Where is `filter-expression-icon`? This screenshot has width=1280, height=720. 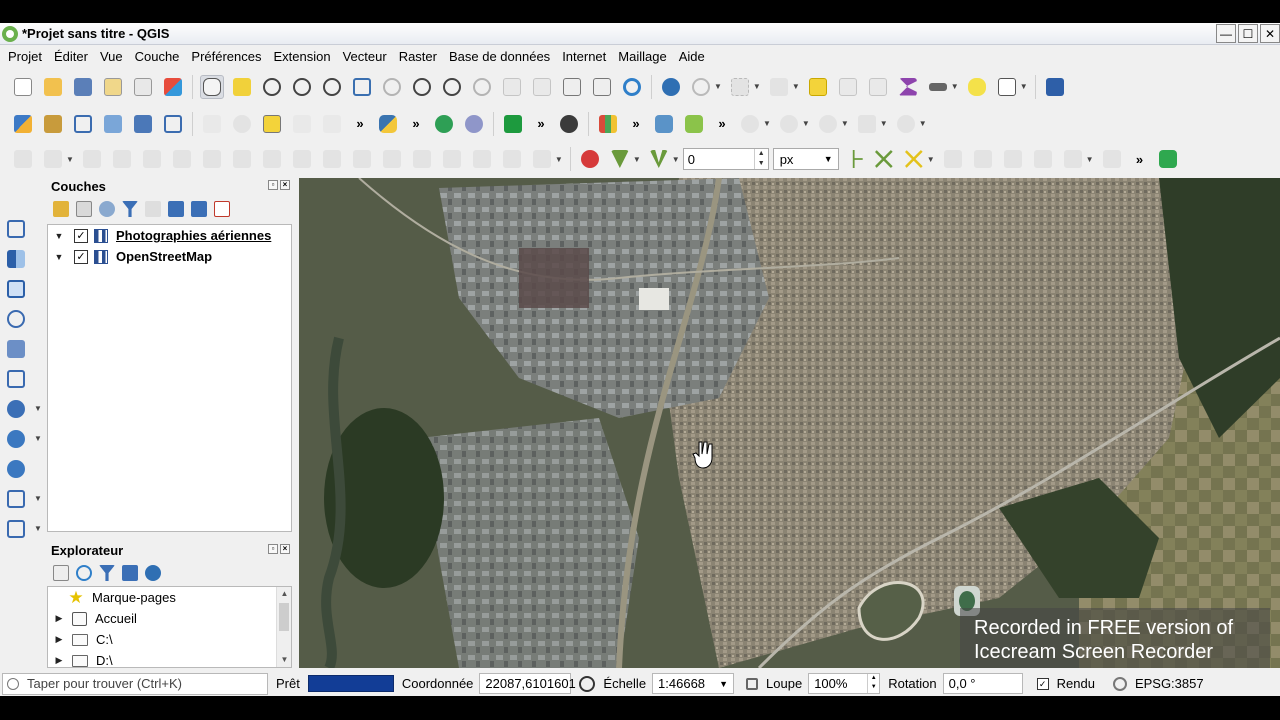
filter-expression-icon is located at coordinates (153, 209).